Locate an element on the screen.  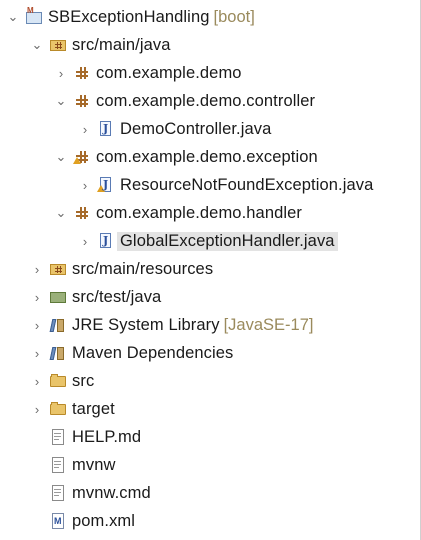
tree-item-label-selected: GlobalExceptionHandler.java is located at coordinates (227, 241).